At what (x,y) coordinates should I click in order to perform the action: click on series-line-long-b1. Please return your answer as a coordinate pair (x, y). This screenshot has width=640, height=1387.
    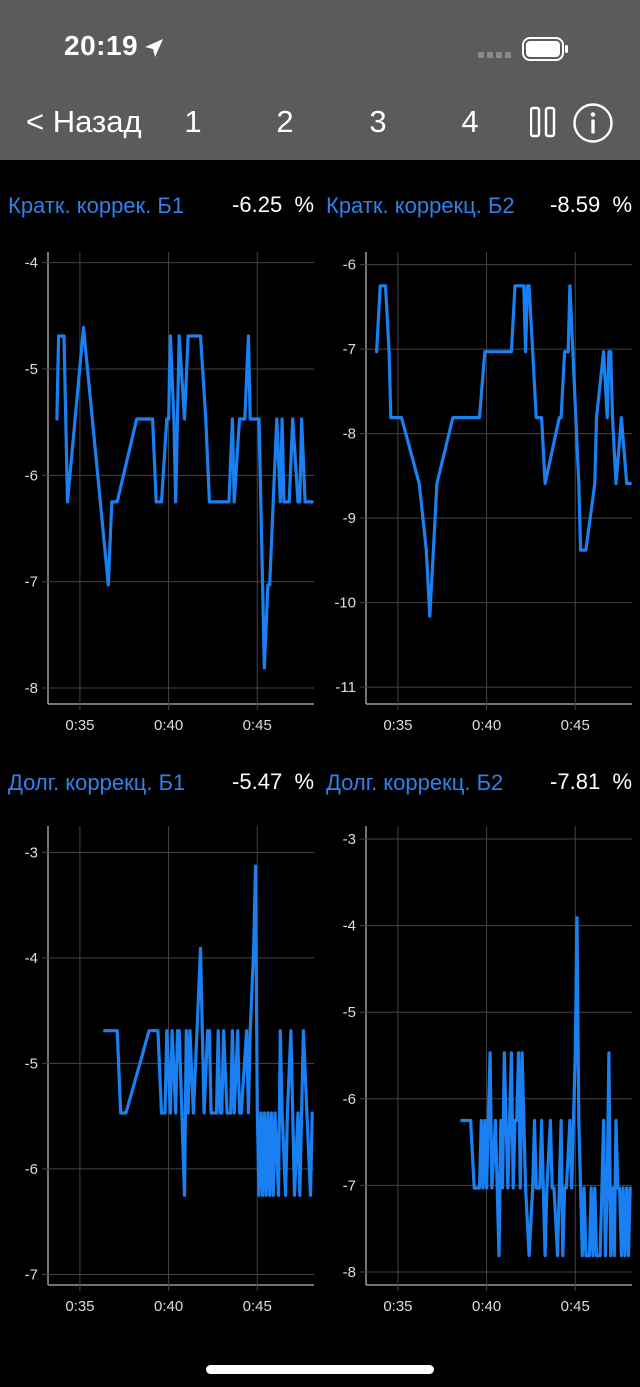
    Looking at the image, I should click on (208, 1030).